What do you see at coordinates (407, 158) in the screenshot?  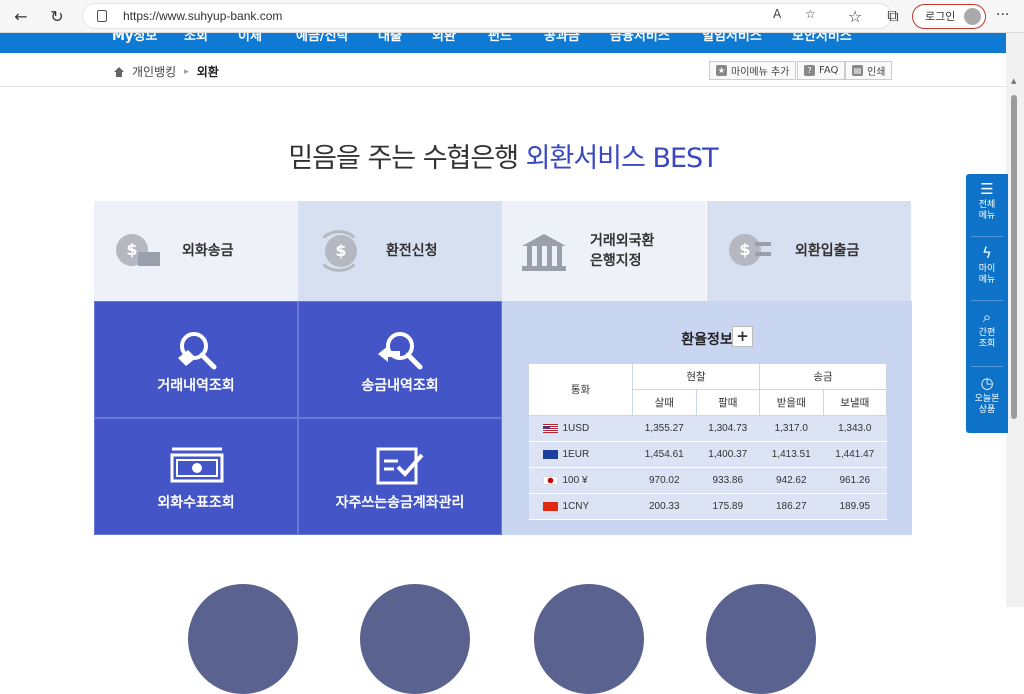 I see `headline-prefix: 믿음을 주는 수협은행` at bounding box center [407, 158].